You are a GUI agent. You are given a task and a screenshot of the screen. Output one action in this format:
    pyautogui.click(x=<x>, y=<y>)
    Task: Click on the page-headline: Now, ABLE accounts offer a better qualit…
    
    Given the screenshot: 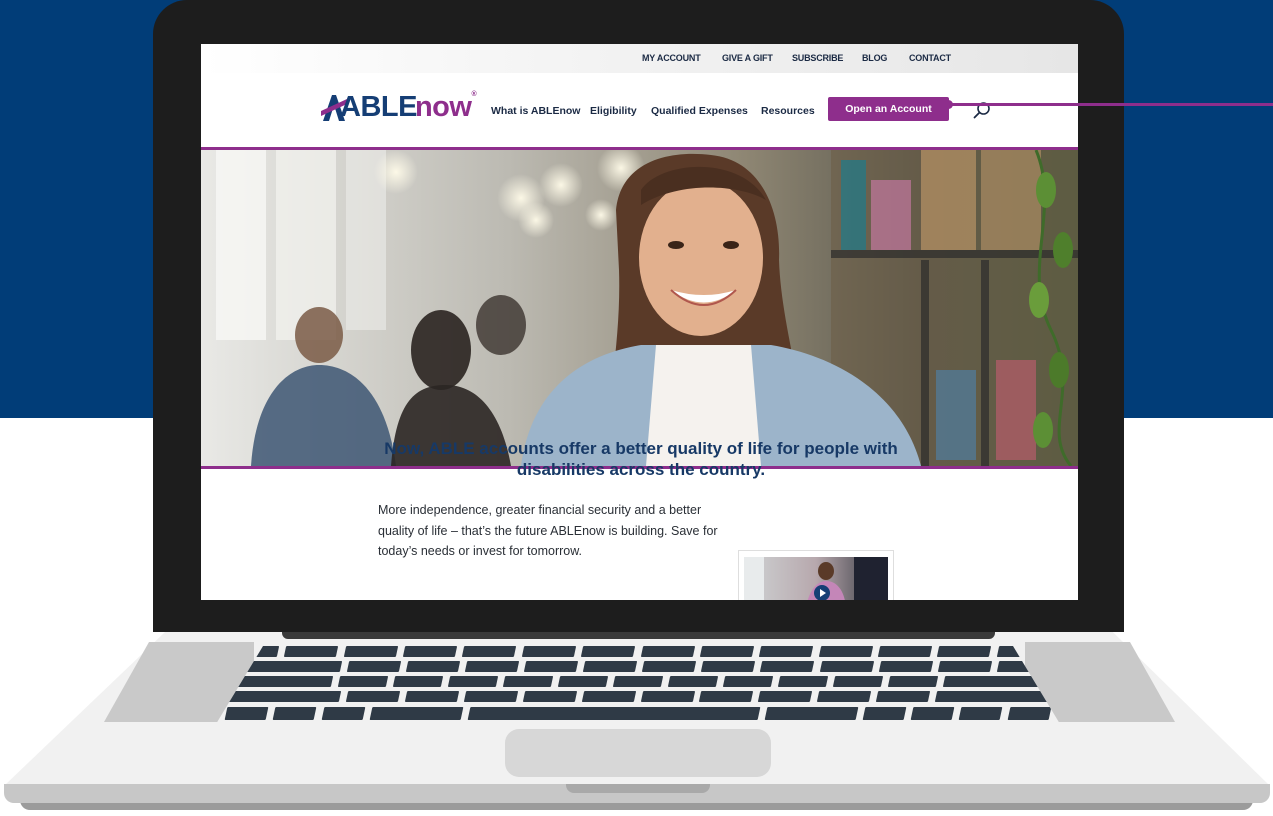 What is the action you would take?
    pyautogui.click(x=641, y=459)
    